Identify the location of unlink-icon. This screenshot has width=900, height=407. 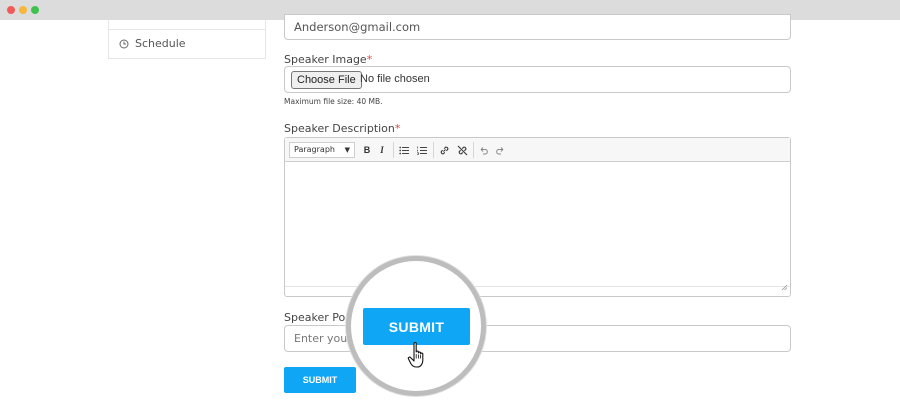
(462, 150).